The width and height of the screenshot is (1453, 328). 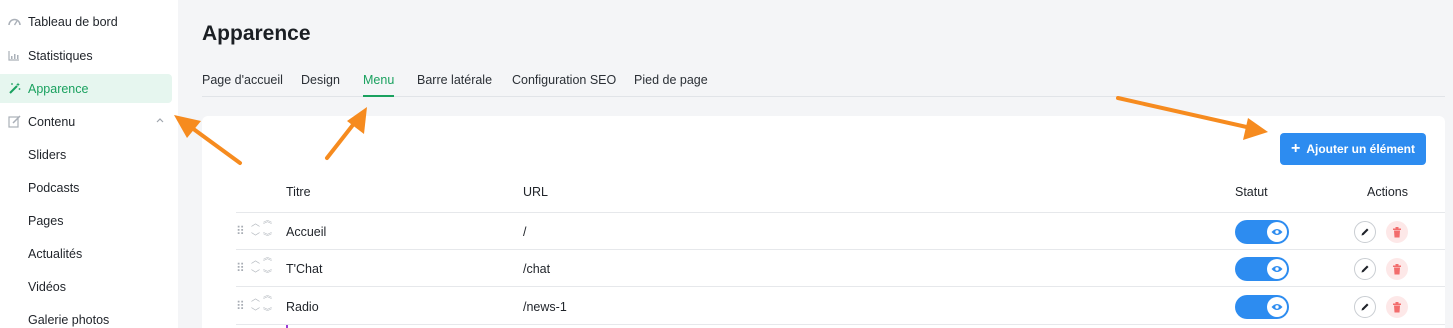 What do you see at coordinates (1295, 148) in the screenshot?
I see `plus-icon: +` at bounding box center [1295, 148].